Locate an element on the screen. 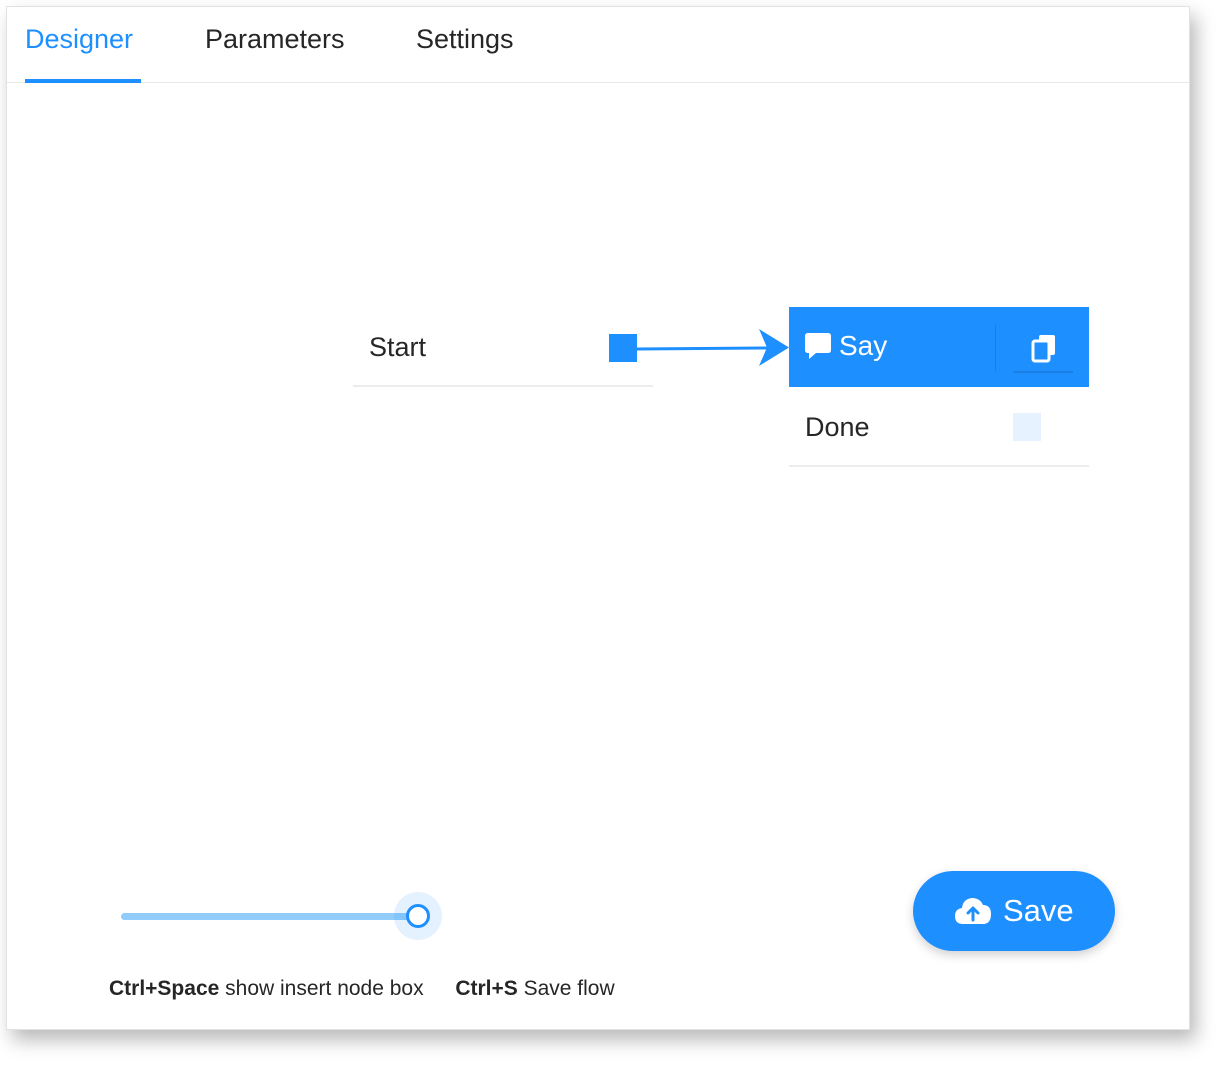  copy-icon is located at coordinates (1043, 349).